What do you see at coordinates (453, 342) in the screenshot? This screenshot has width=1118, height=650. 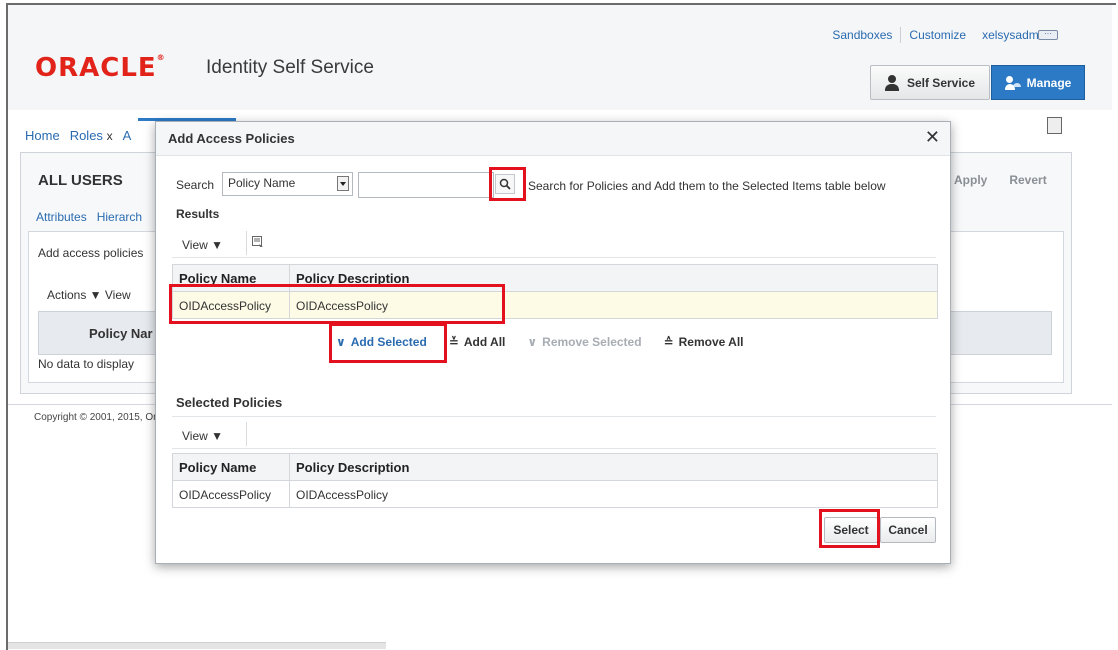 I see `double-chevron-down-icon: ≚` at bounding box center [453, 342].